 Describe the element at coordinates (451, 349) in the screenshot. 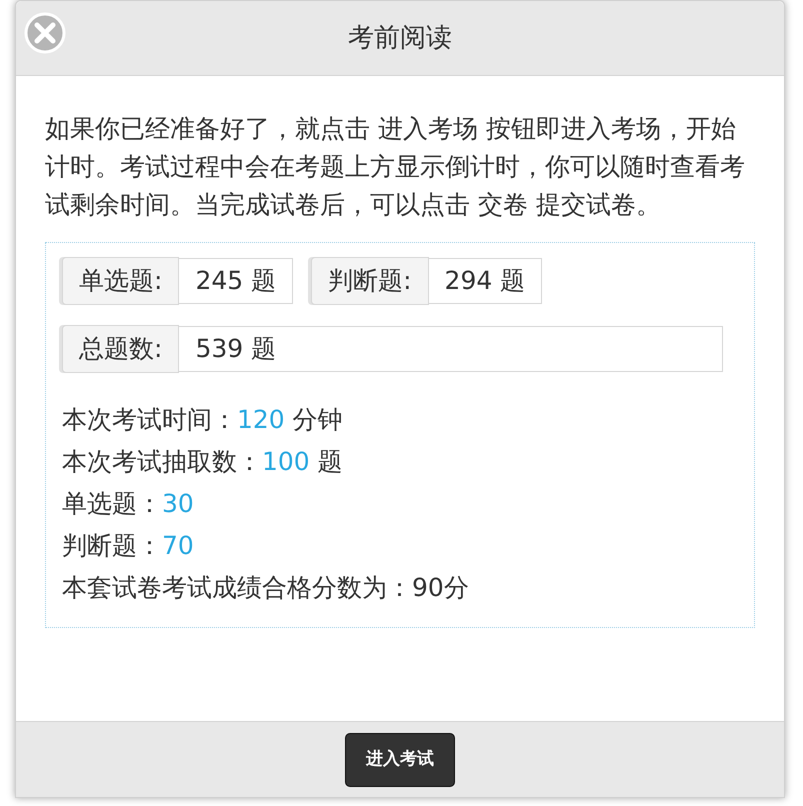

I see `field-value: 539 题` at that location.